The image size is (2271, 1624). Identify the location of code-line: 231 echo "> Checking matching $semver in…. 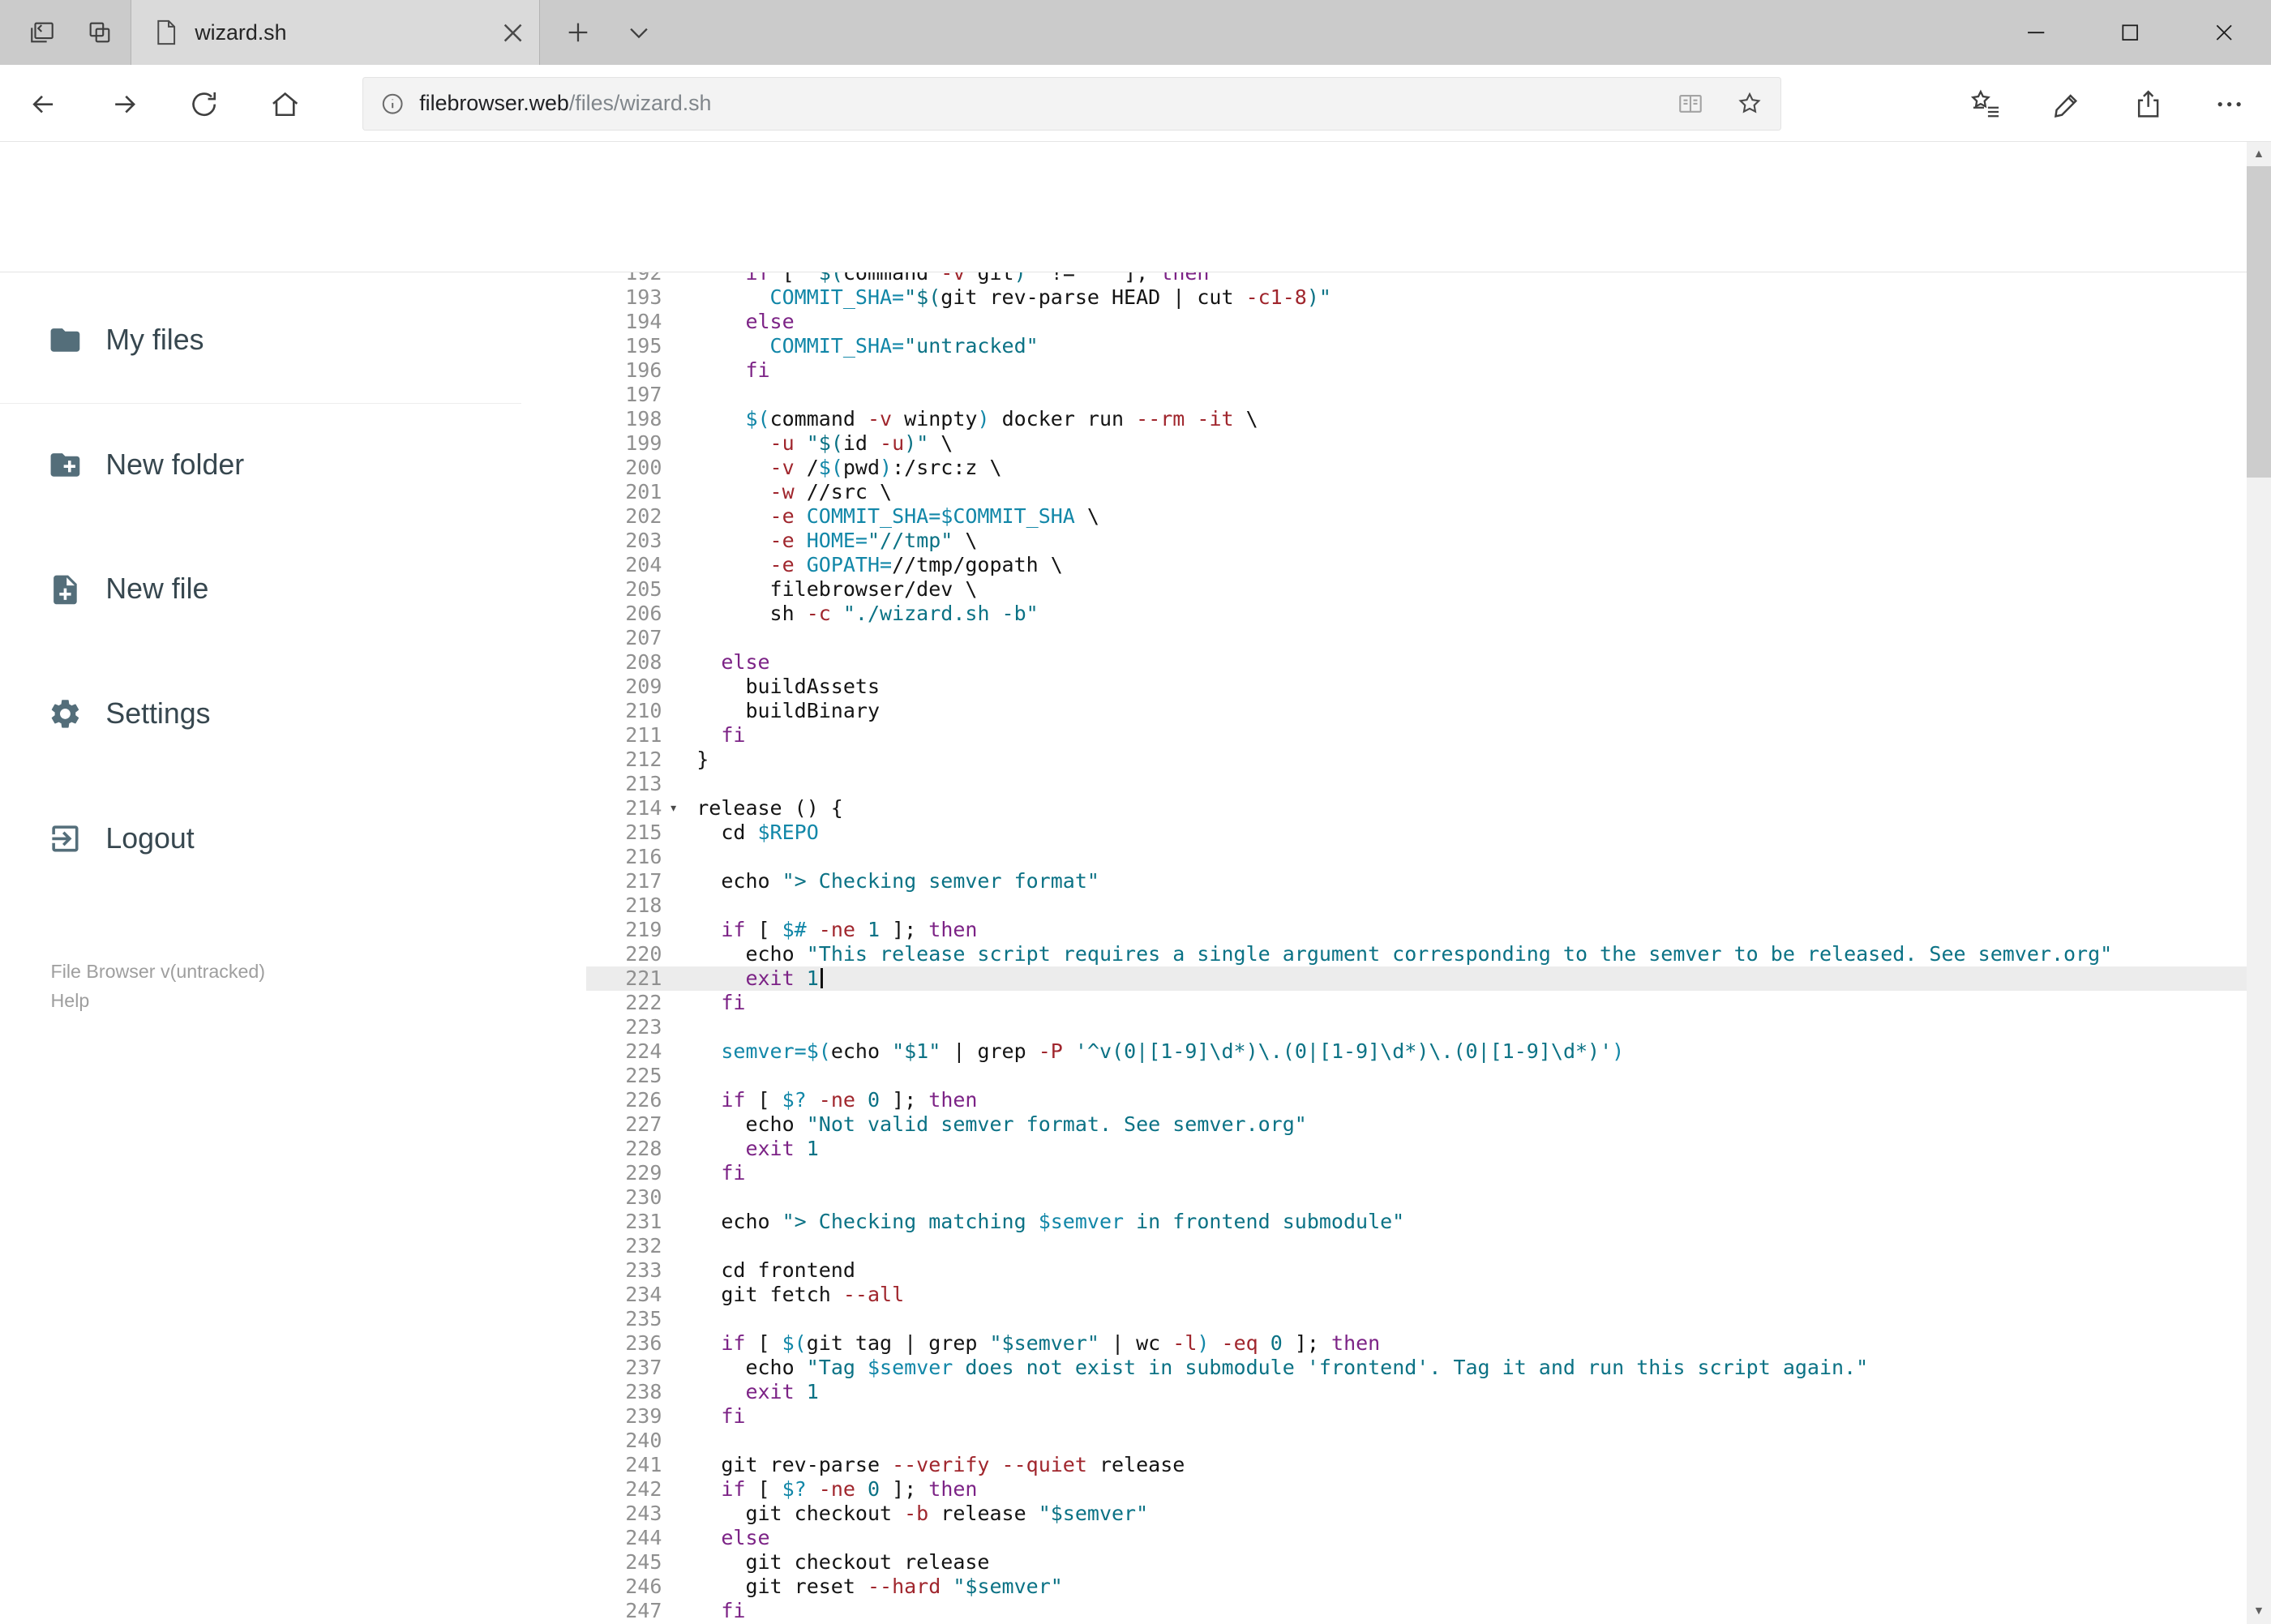
(1416, 1222).